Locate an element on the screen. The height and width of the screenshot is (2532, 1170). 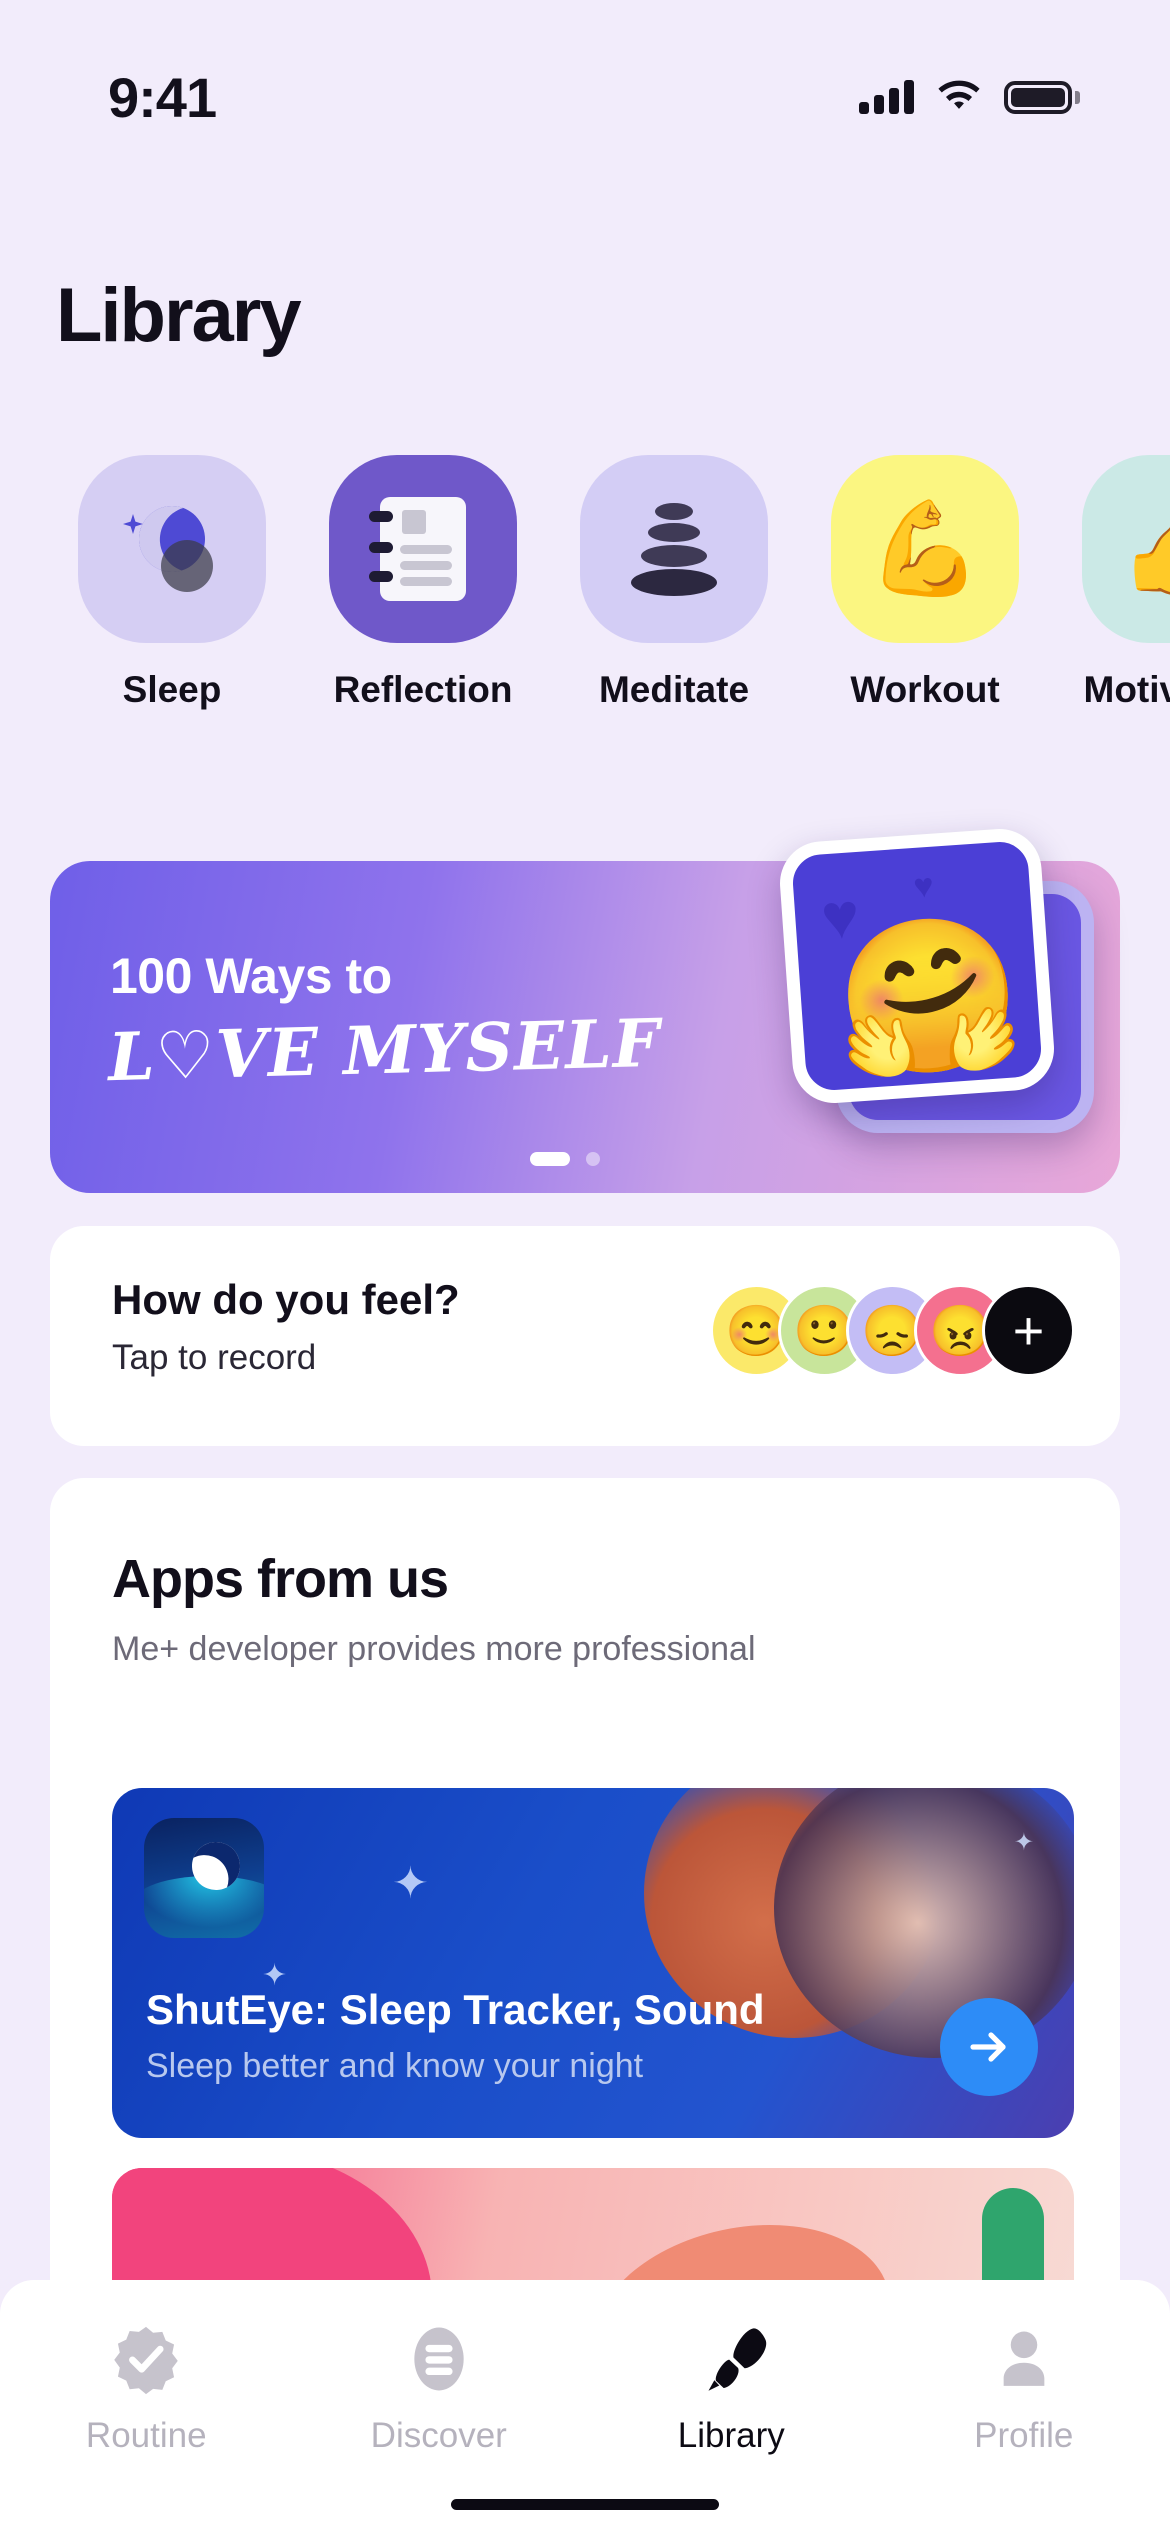
hero-banner: 100 Ways to L♡VE MYSELF ♥ ♥ 🤗 is located at coordinates (585, 1009).